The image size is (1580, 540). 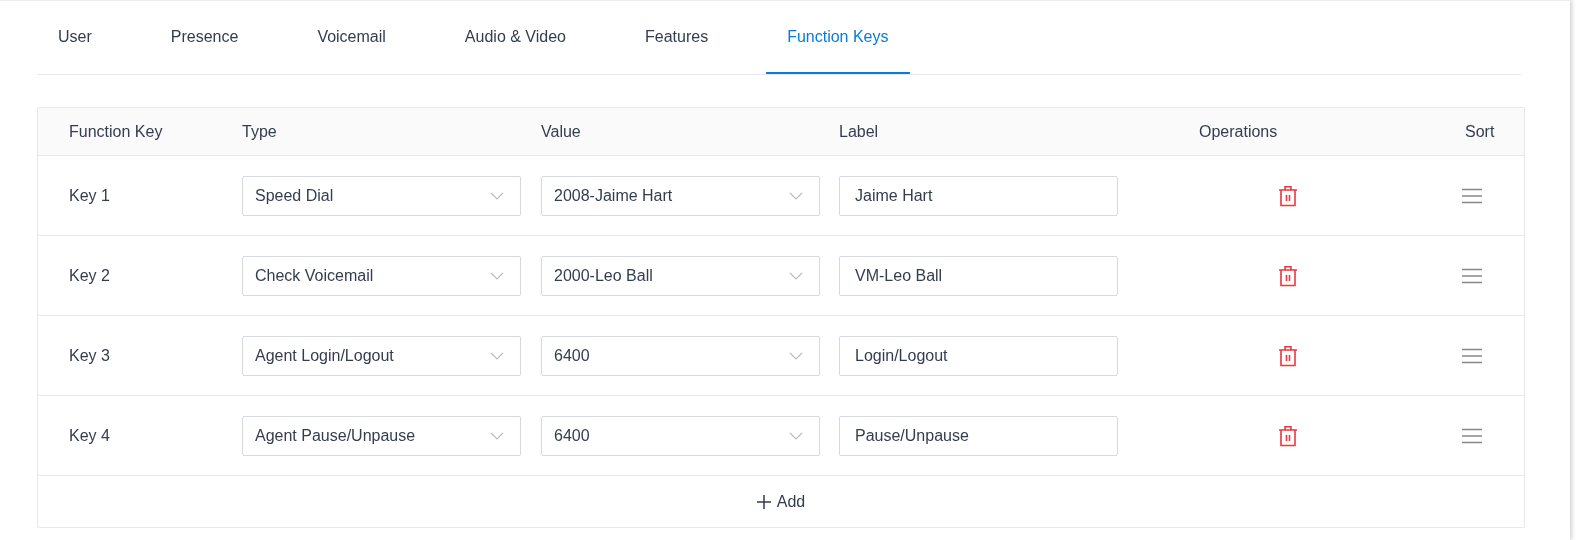 What do you see at coordinates (859, 131) in the screenshot?
I see `column-header: Label` at bounding box center [859, 131].